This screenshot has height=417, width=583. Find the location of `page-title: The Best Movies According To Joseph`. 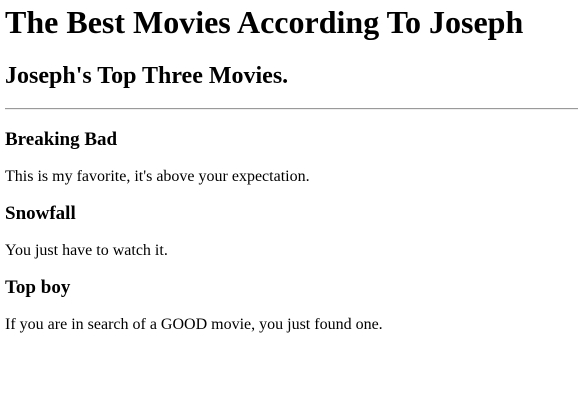

page-title: The Best Movies According To Joseph is located at coordinates (264, 22).